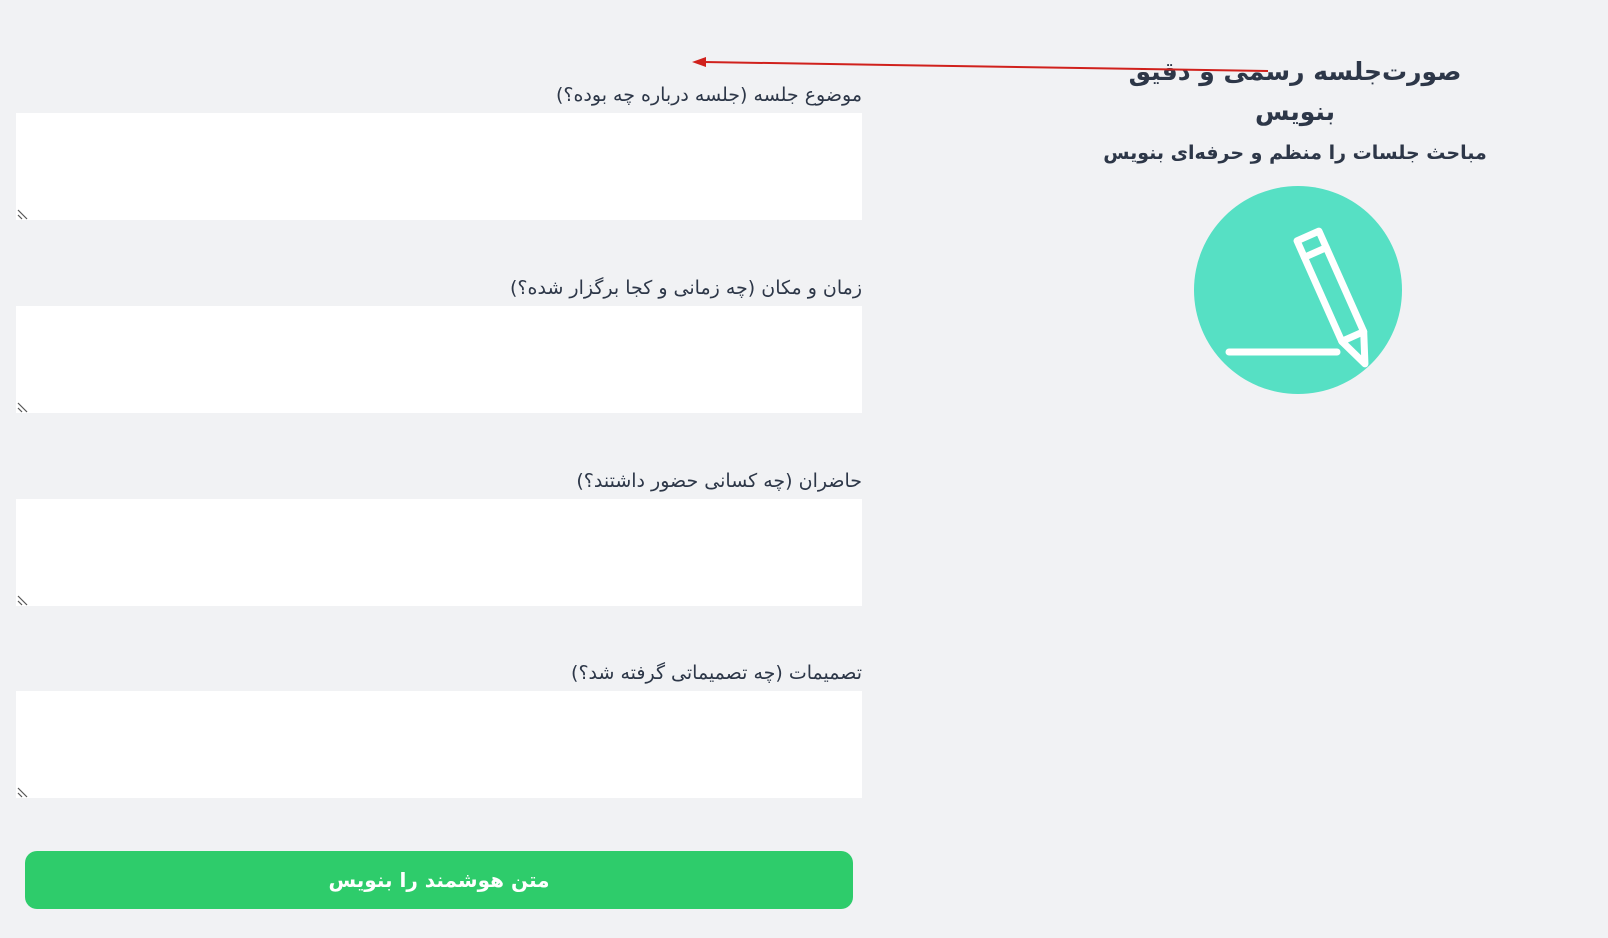 This screenshot has height=938, width=1608. I want to click on decisions-field: تصمیمات (چه تصمیماتی گرفته شد؟), so click(439, 728).